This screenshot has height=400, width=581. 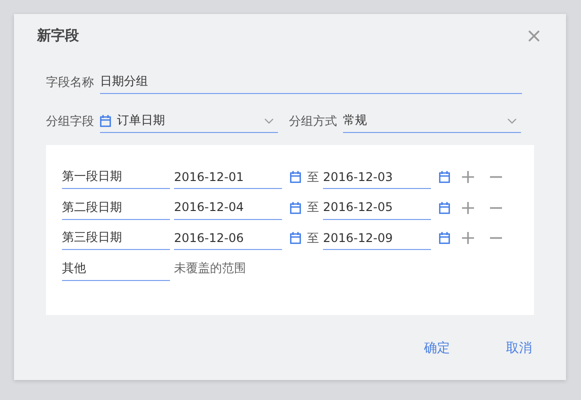 I want to click on range-name-input: 第三段日期, so click(x=116, y=238).